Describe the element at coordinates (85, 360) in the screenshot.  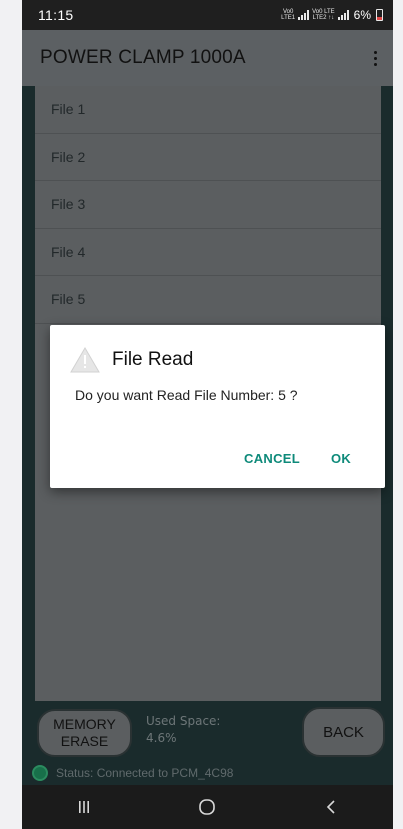
I see `warning-icon` at that location.